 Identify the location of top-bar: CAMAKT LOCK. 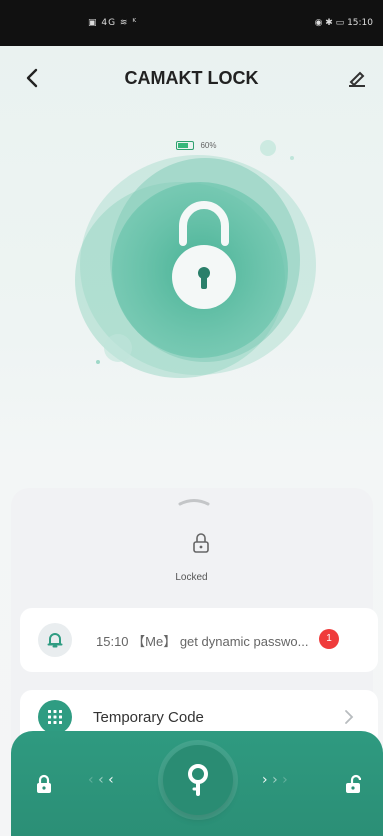
(191, 78).